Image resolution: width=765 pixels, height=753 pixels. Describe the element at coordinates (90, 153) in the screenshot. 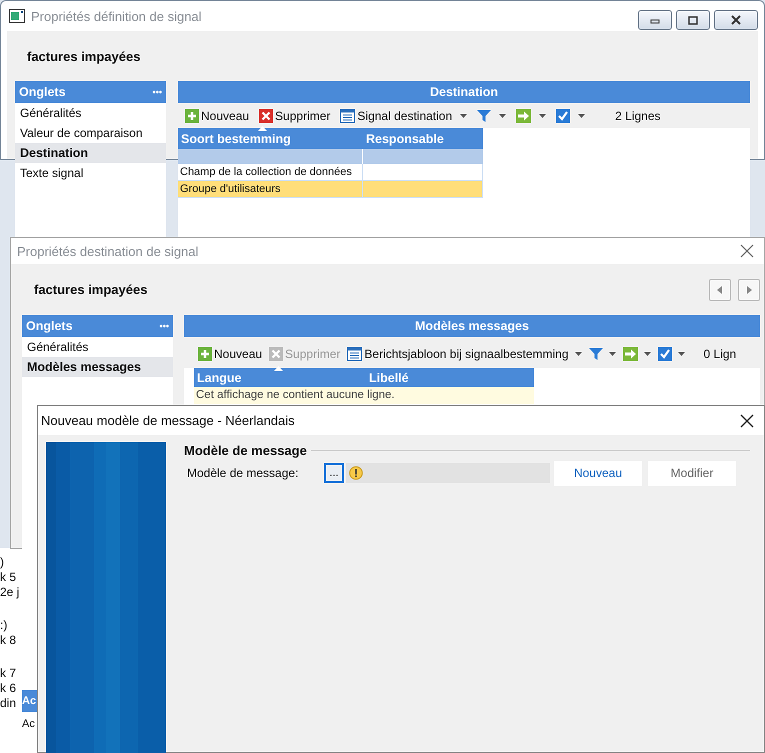

I see `tab-item: Destination` at that location.